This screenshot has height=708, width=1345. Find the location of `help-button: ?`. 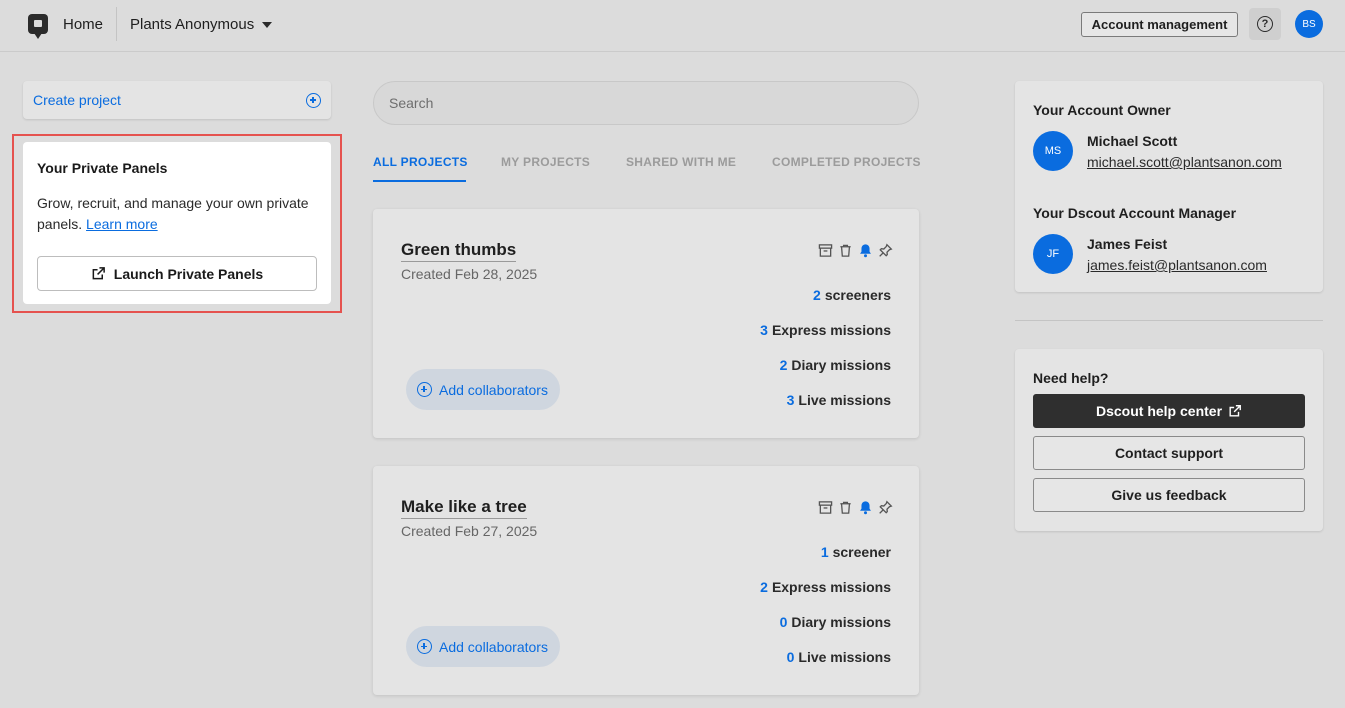

help-button: ? is located at coordinates (1265, 24).